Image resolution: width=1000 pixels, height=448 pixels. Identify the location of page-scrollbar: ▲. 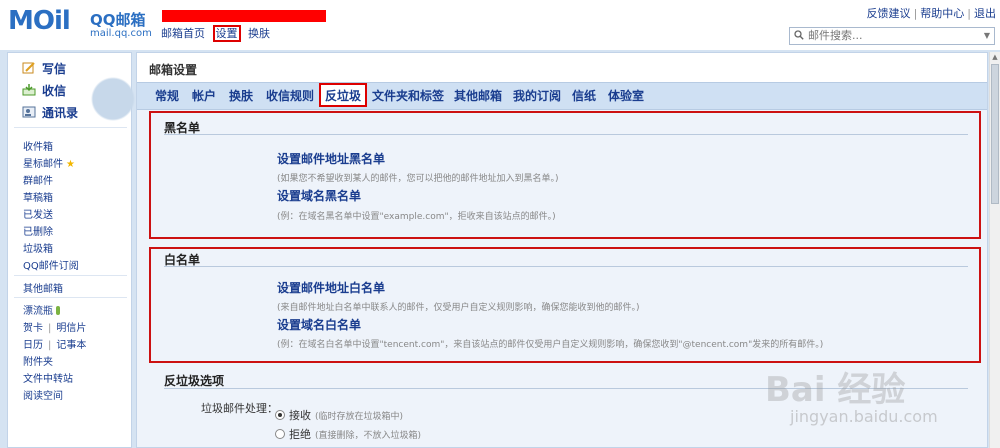
(994, 250).